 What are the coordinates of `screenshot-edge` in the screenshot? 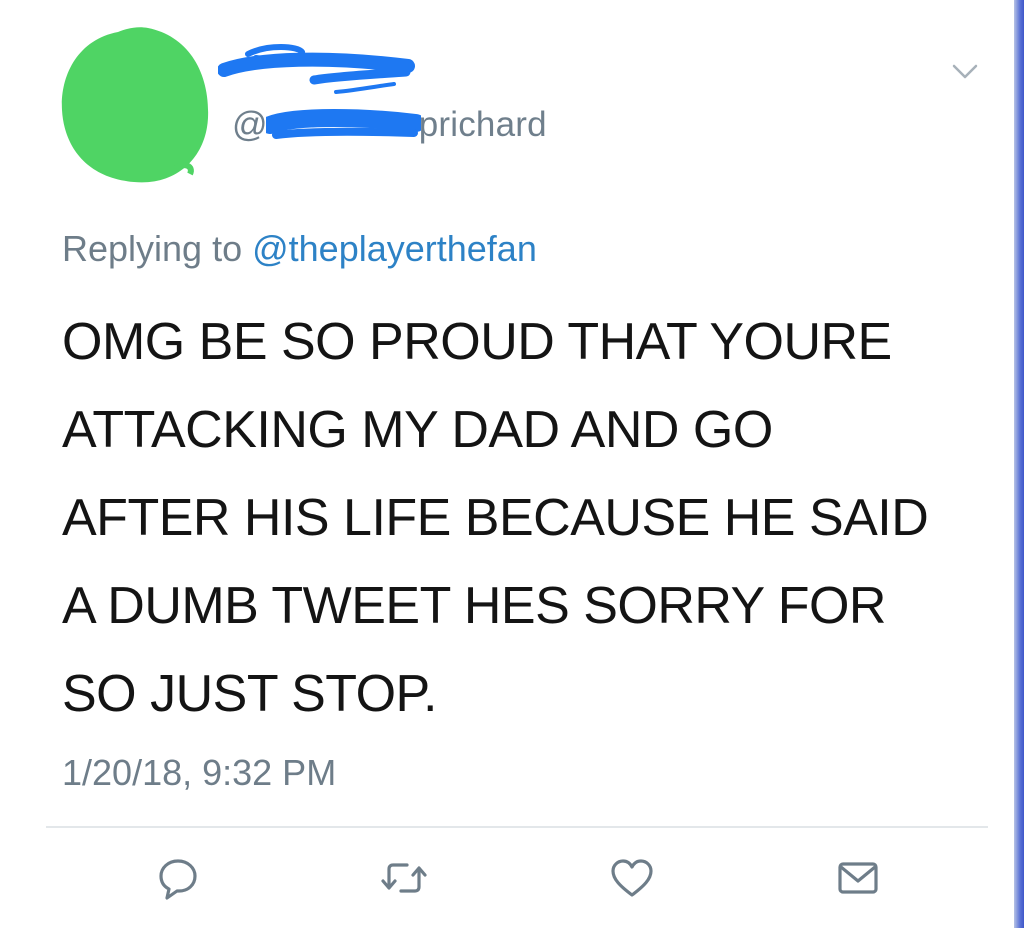 It's located at (1019, 464).